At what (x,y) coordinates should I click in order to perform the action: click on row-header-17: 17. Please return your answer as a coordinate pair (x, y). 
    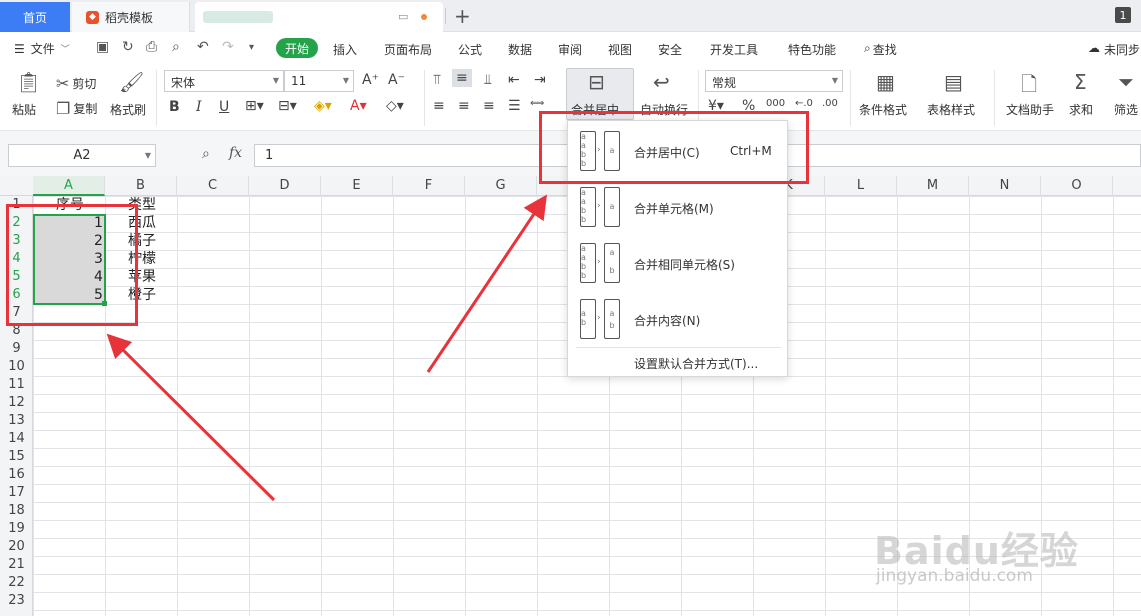
    Looking at the image, I should click on (16, 493).